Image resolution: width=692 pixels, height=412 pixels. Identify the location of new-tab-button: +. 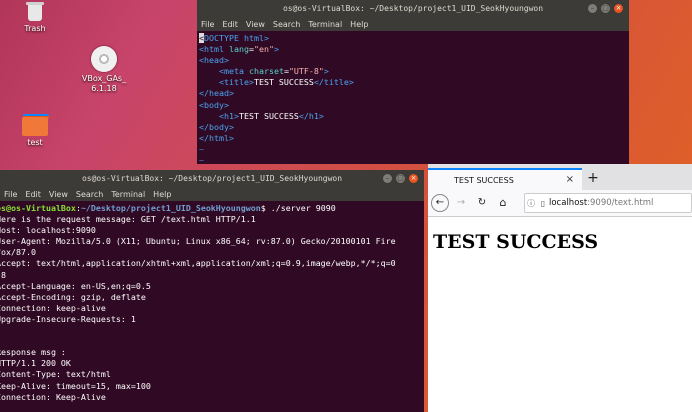
(593, 179).